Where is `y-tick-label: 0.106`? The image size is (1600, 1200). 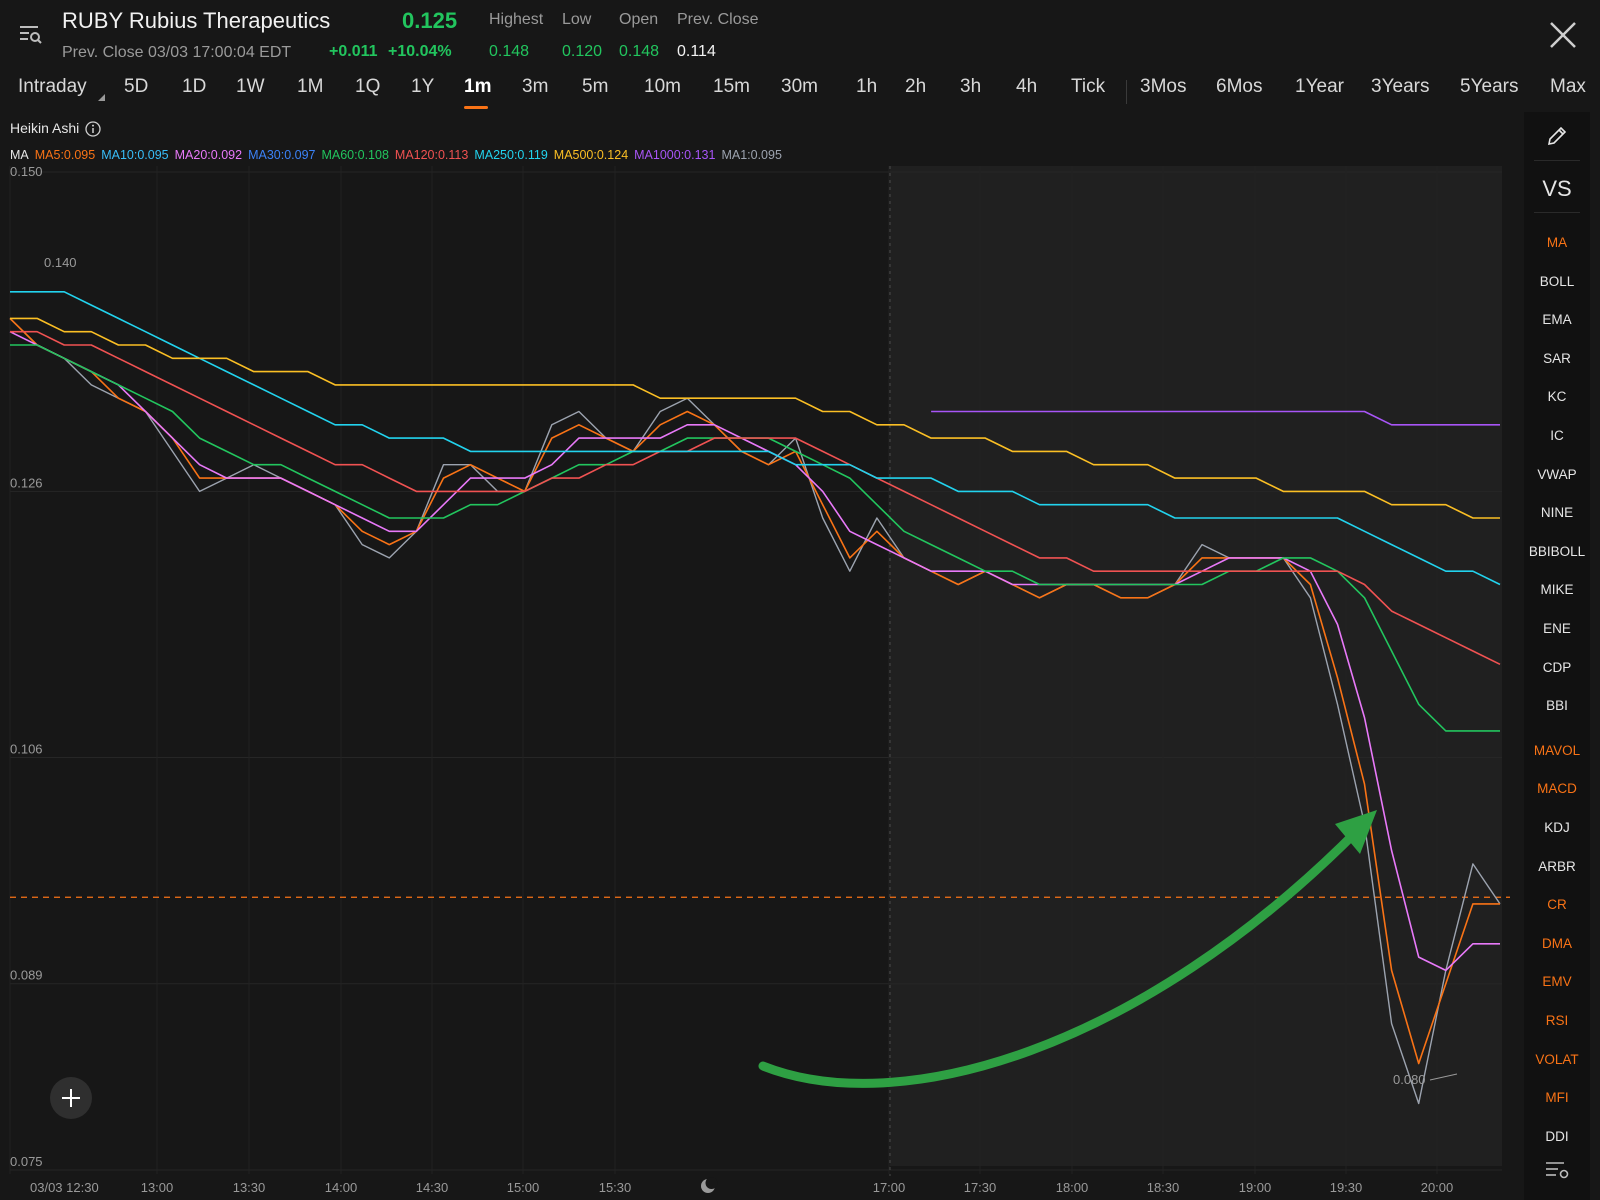 y-tick-label: 0.106 is located at coordinates (26, 748).